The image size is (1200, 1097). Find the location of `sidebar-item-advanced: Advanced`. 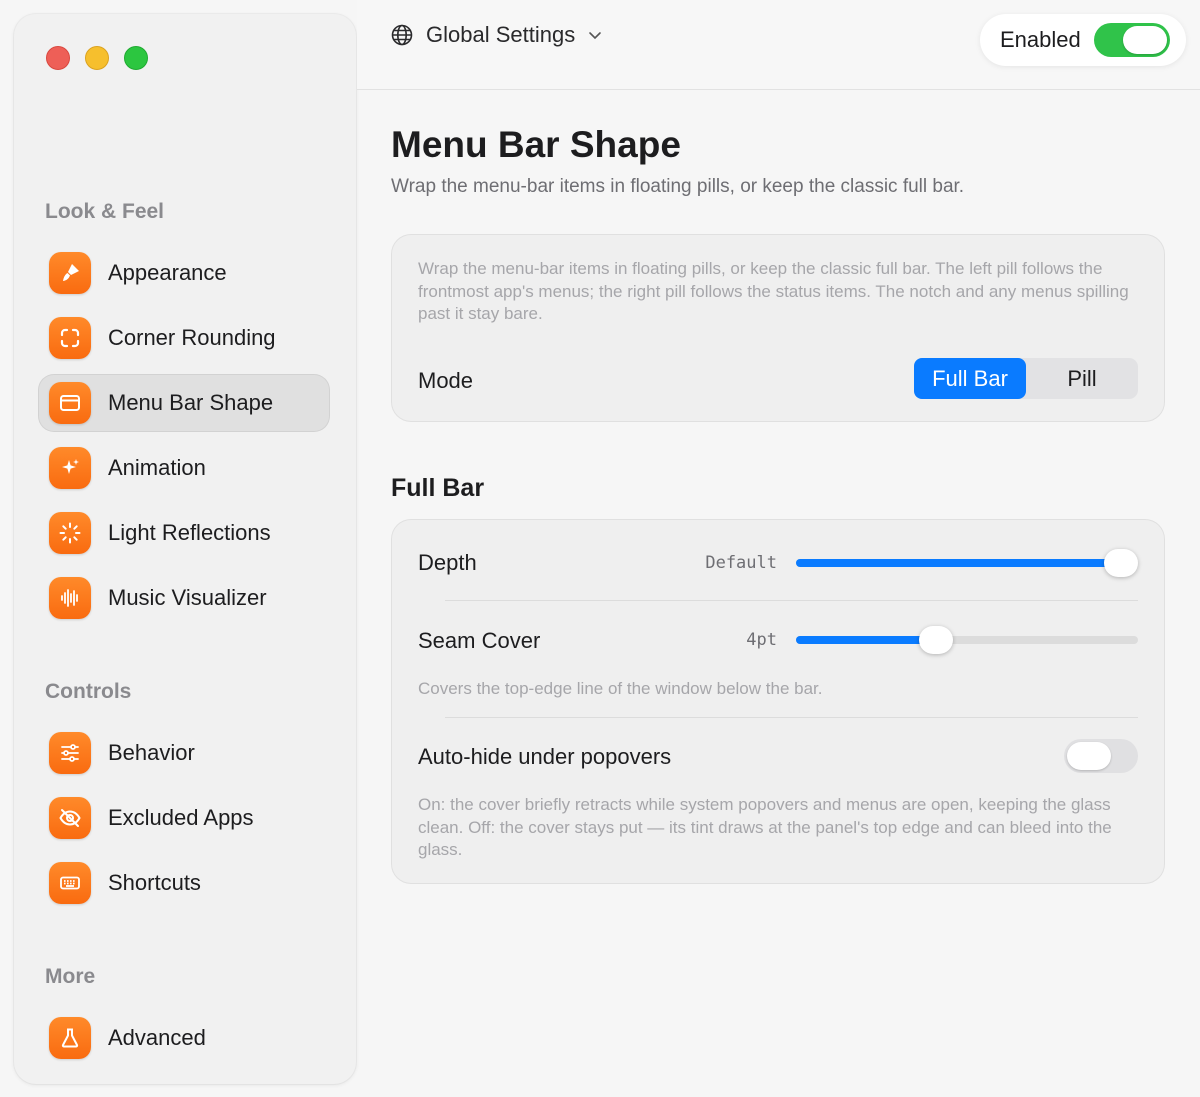

sidebar-item-advanced: Advanced is located at coordinates (184, 1038).